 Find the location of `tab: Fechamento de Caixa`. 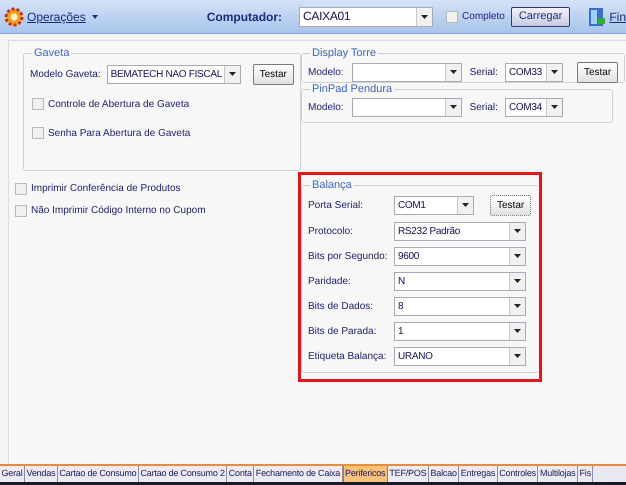

tab: Fechamento de Caixa is located at coordinates (298, 474).